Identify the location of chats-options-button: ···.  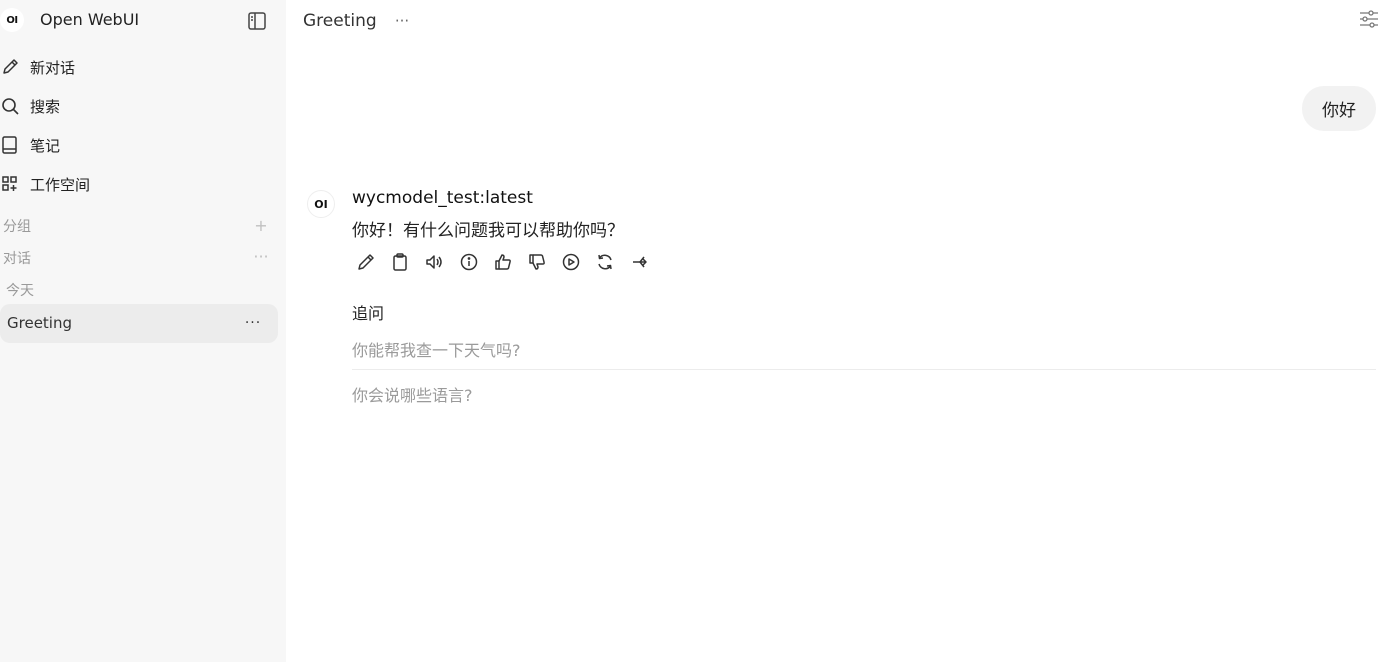
(261, 256).